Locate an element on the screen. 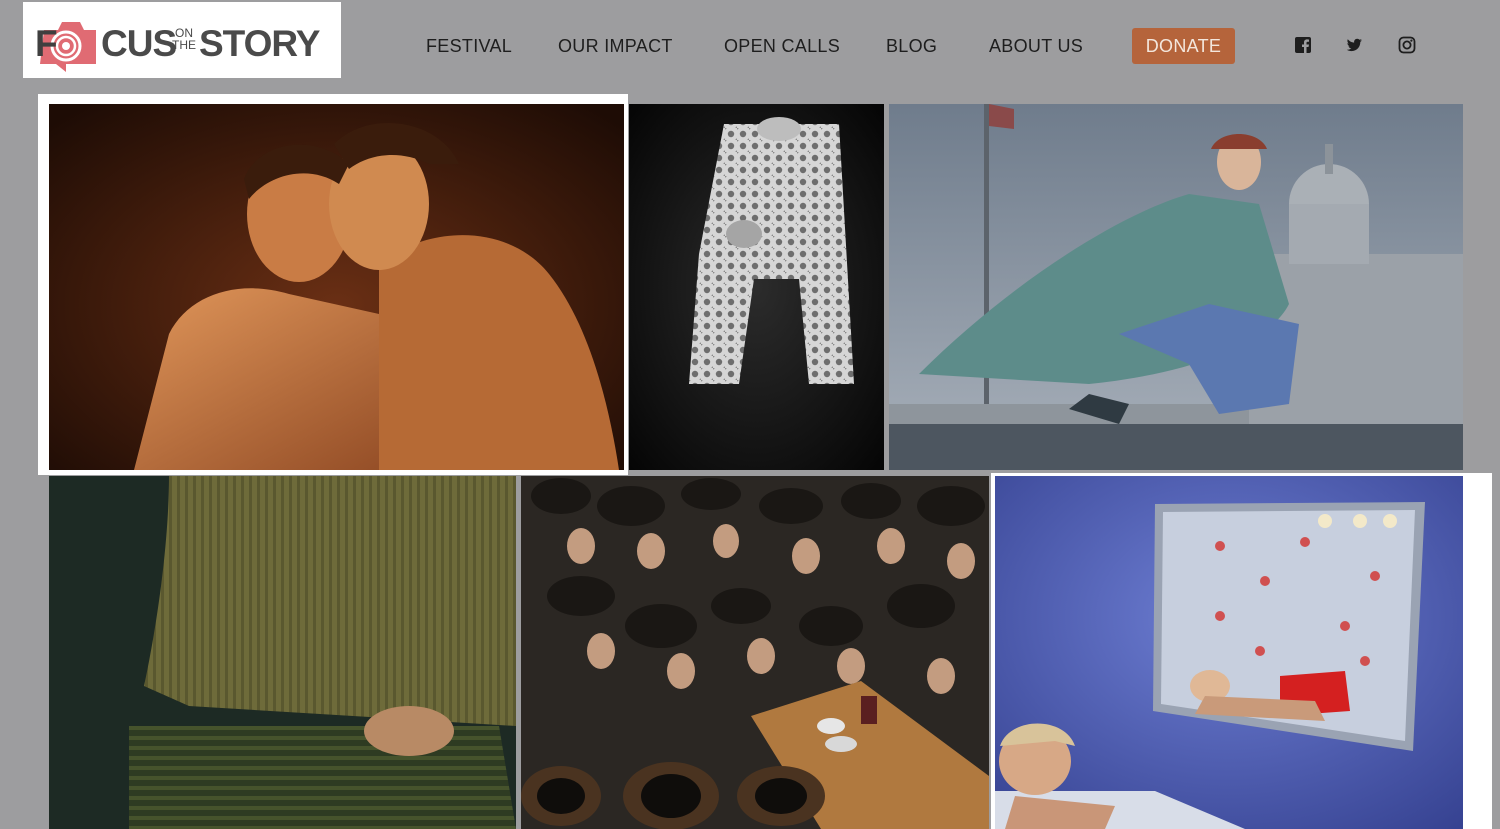 The width and height of the screenshot is (1500, 829). site-logo: F CUS ON THE STORY is located at coordinates (182, 40).